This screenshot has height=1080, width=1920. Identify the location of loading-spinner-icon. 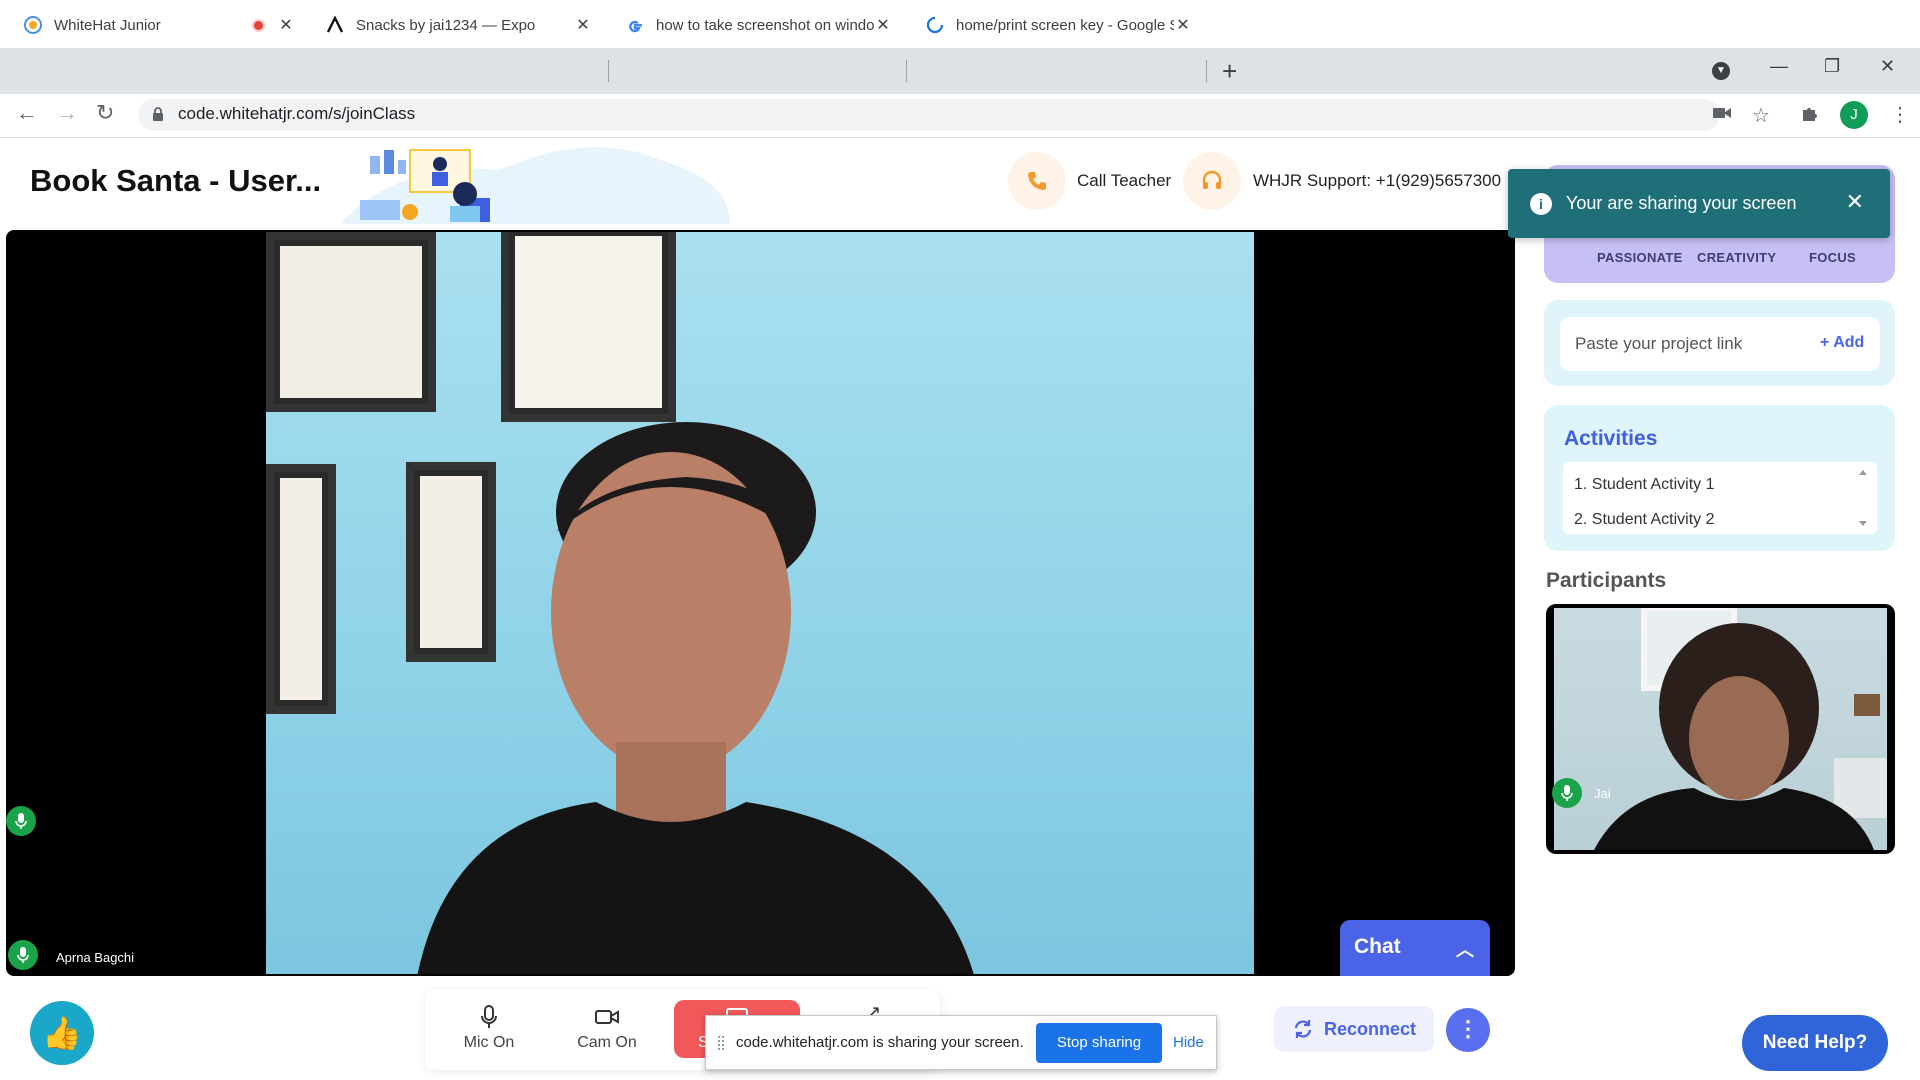
(935, 25).